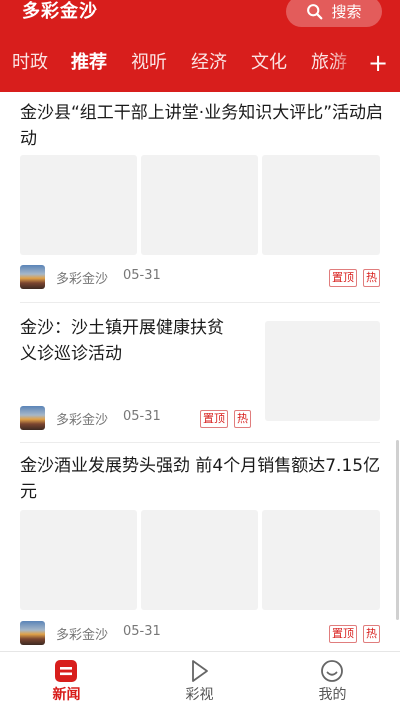  I want to click on tab-shiting: 视听, so click(149, 63).